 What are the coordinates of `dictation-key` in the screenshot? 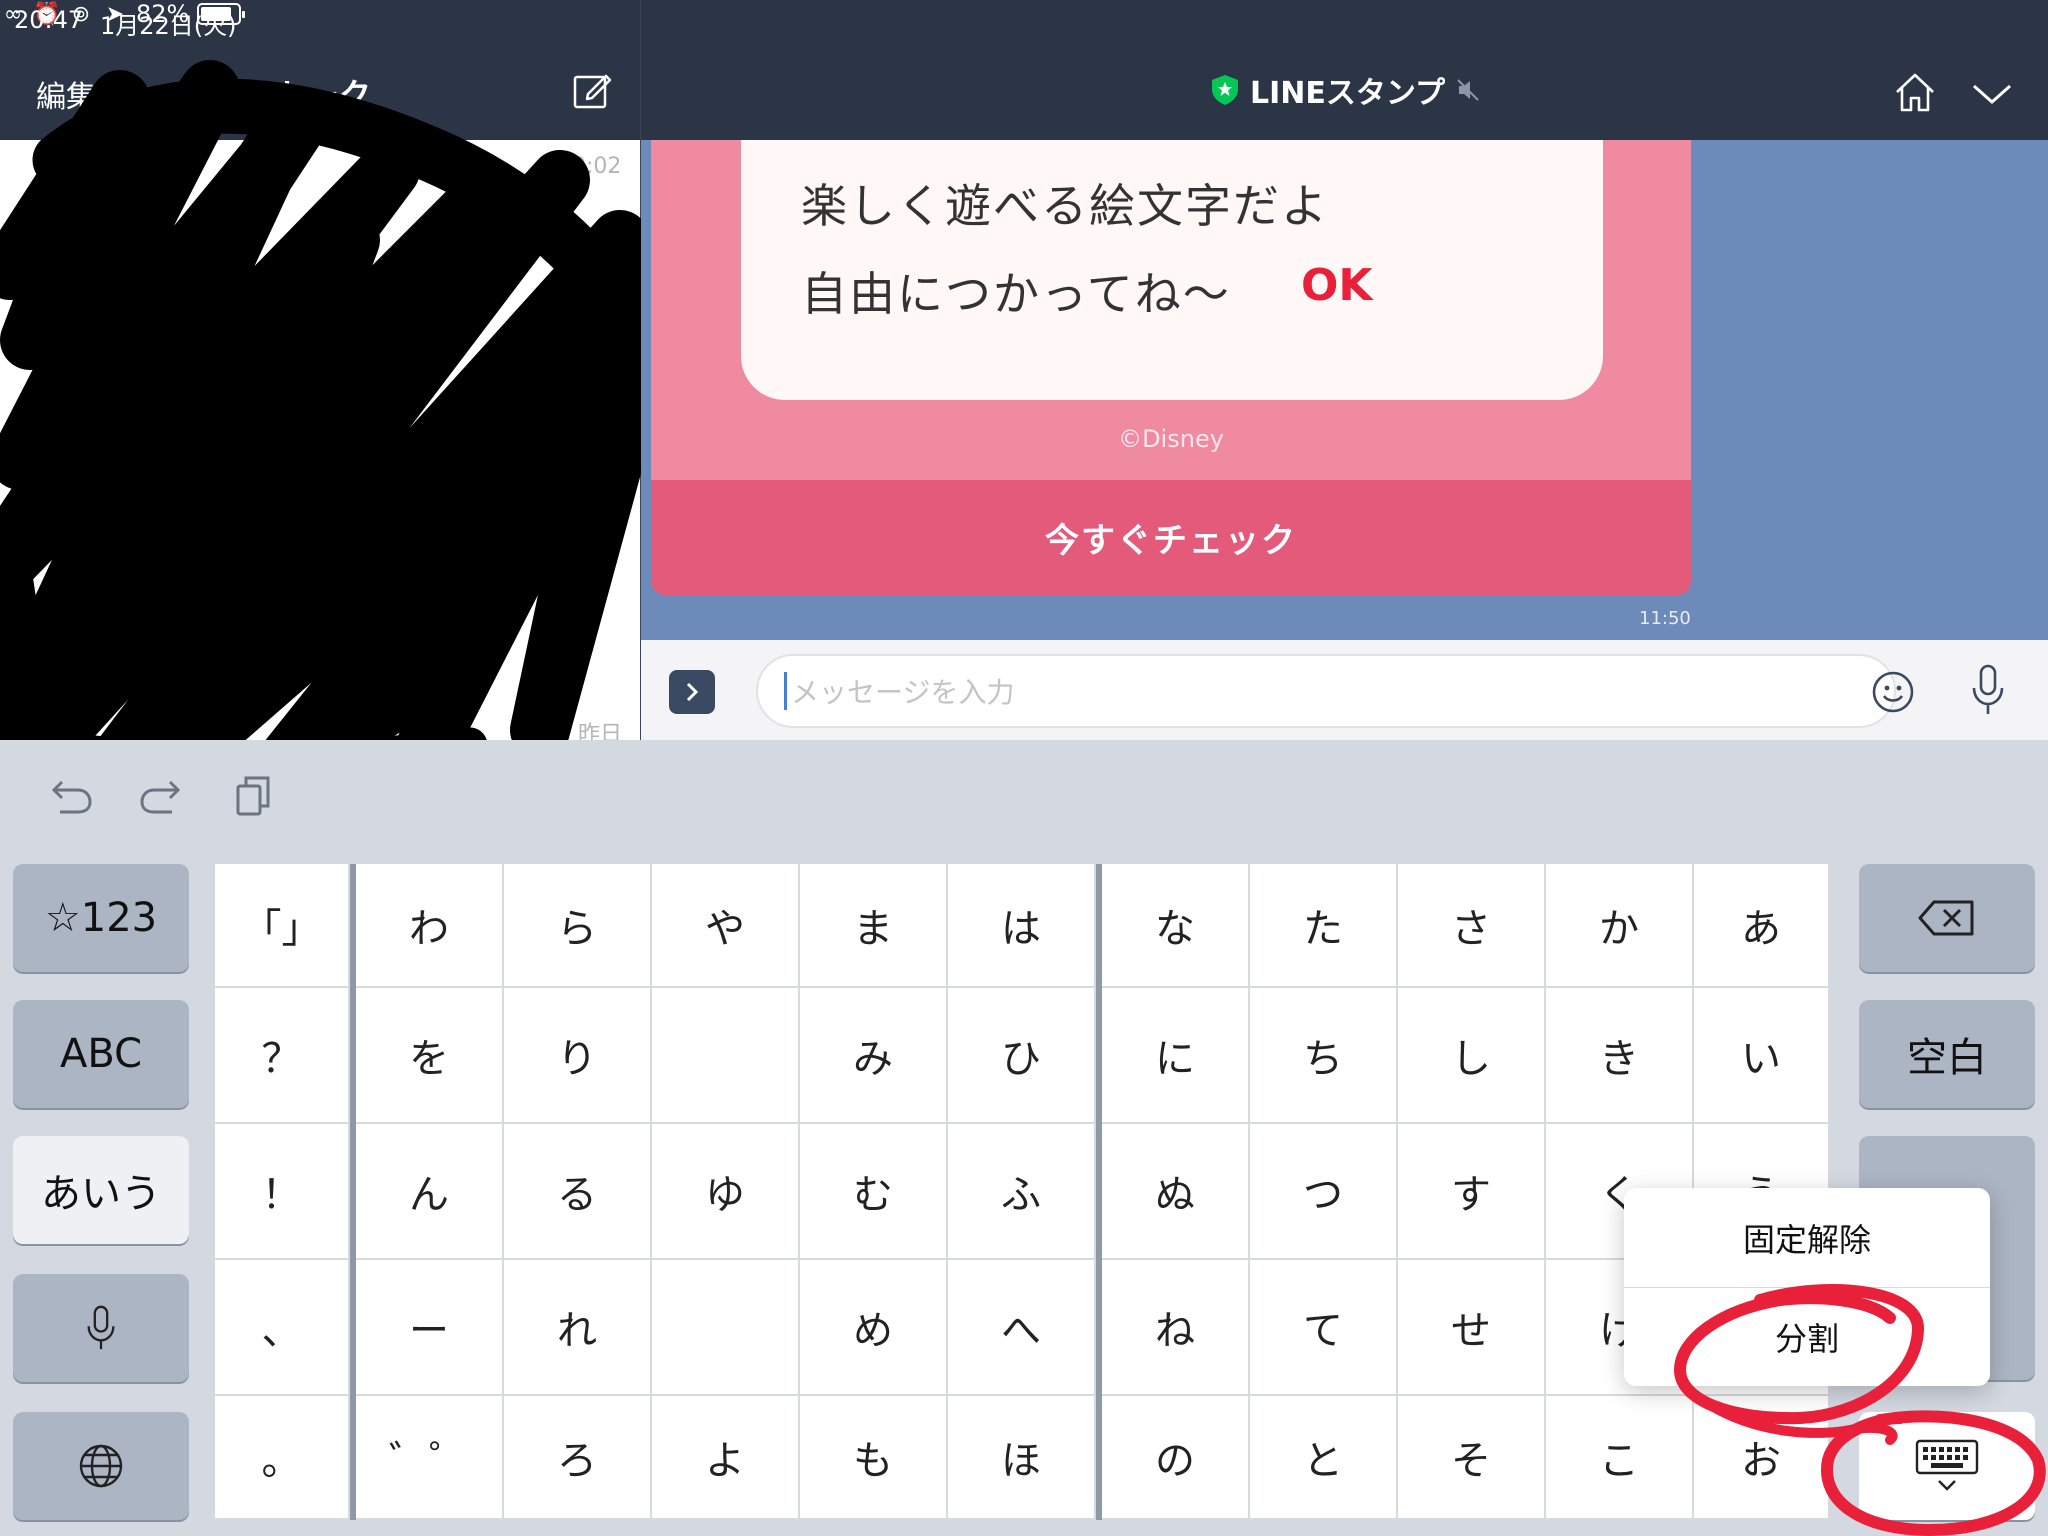 It's located at (101, 1328).